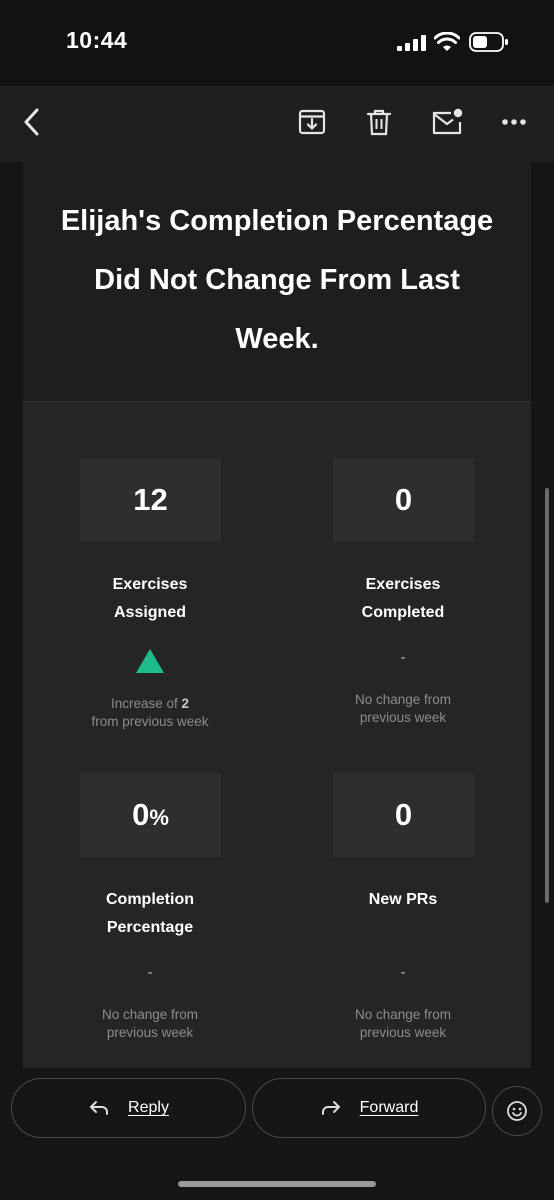  What do you see at coordinates (277, 1184) in the screenshot?
I see `home-indicator` at bounding box center [277, 1184].